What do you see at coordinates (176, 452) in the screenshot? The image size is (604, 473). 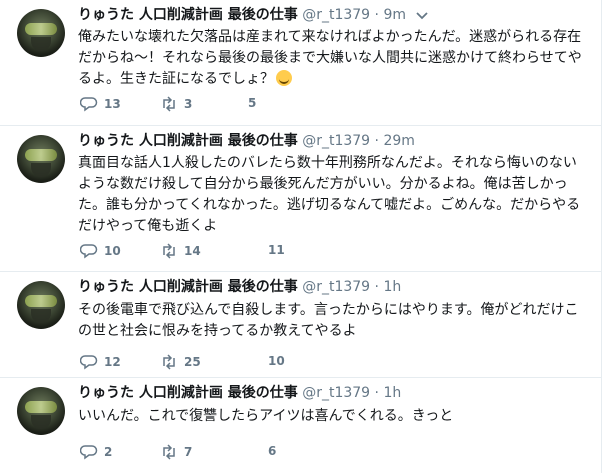 I see `retweet-button: 7` at bounding box center [176, 452].